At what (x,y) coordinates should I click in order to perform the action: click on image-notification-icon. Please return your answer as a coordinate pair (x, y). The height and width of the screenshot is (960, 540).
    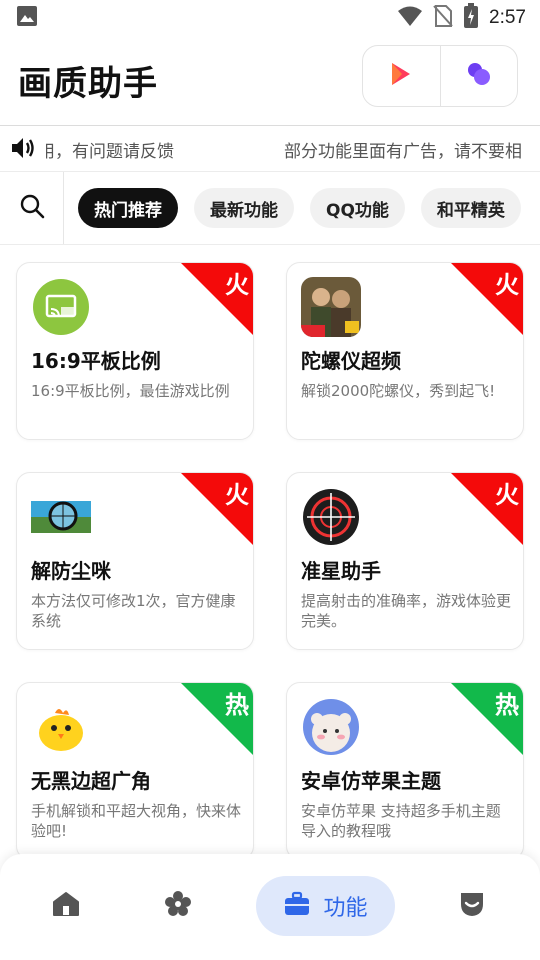
    Looking at the image, I should click on (27, 18).